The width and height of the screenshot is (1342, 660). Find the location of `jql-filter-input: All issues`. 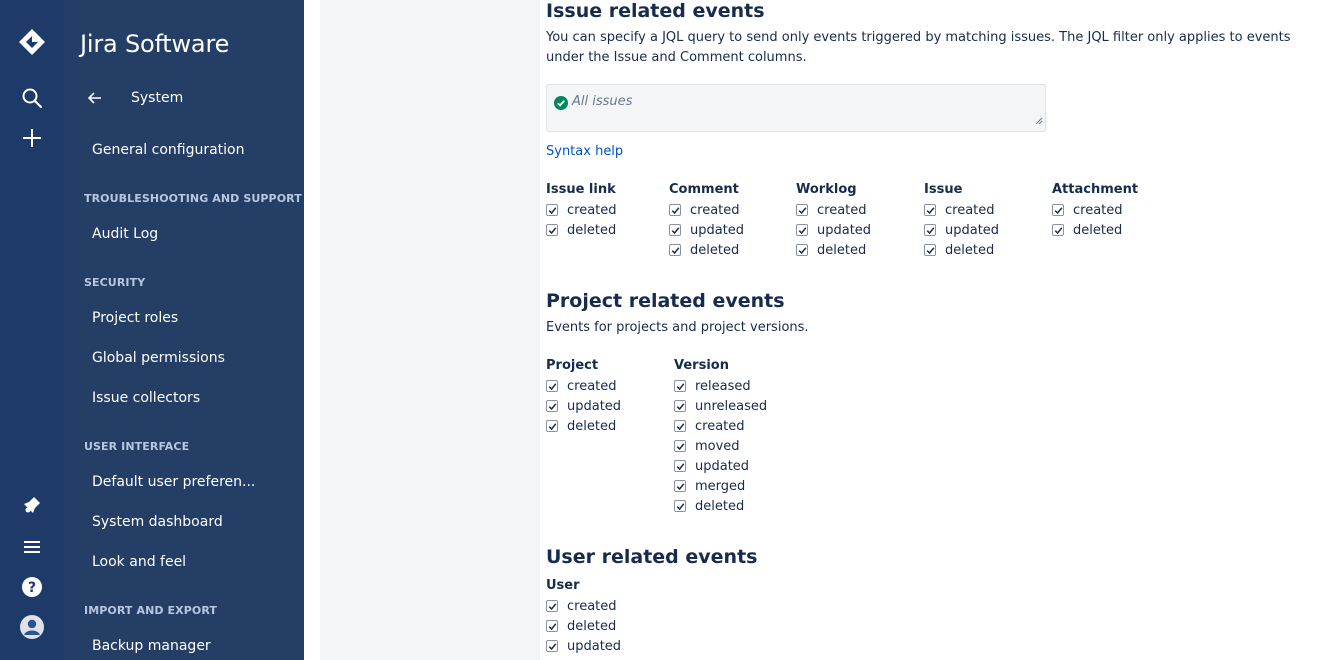

jql-filter-input: All issues is located at coordinates (796, 108).